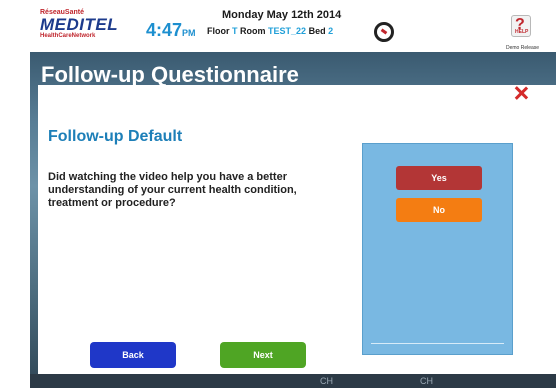 This screenshot has height=388, width=556. Describe the element at coordinates (522, 32) in the screenshot. I see `help-label: HELP` at that location.